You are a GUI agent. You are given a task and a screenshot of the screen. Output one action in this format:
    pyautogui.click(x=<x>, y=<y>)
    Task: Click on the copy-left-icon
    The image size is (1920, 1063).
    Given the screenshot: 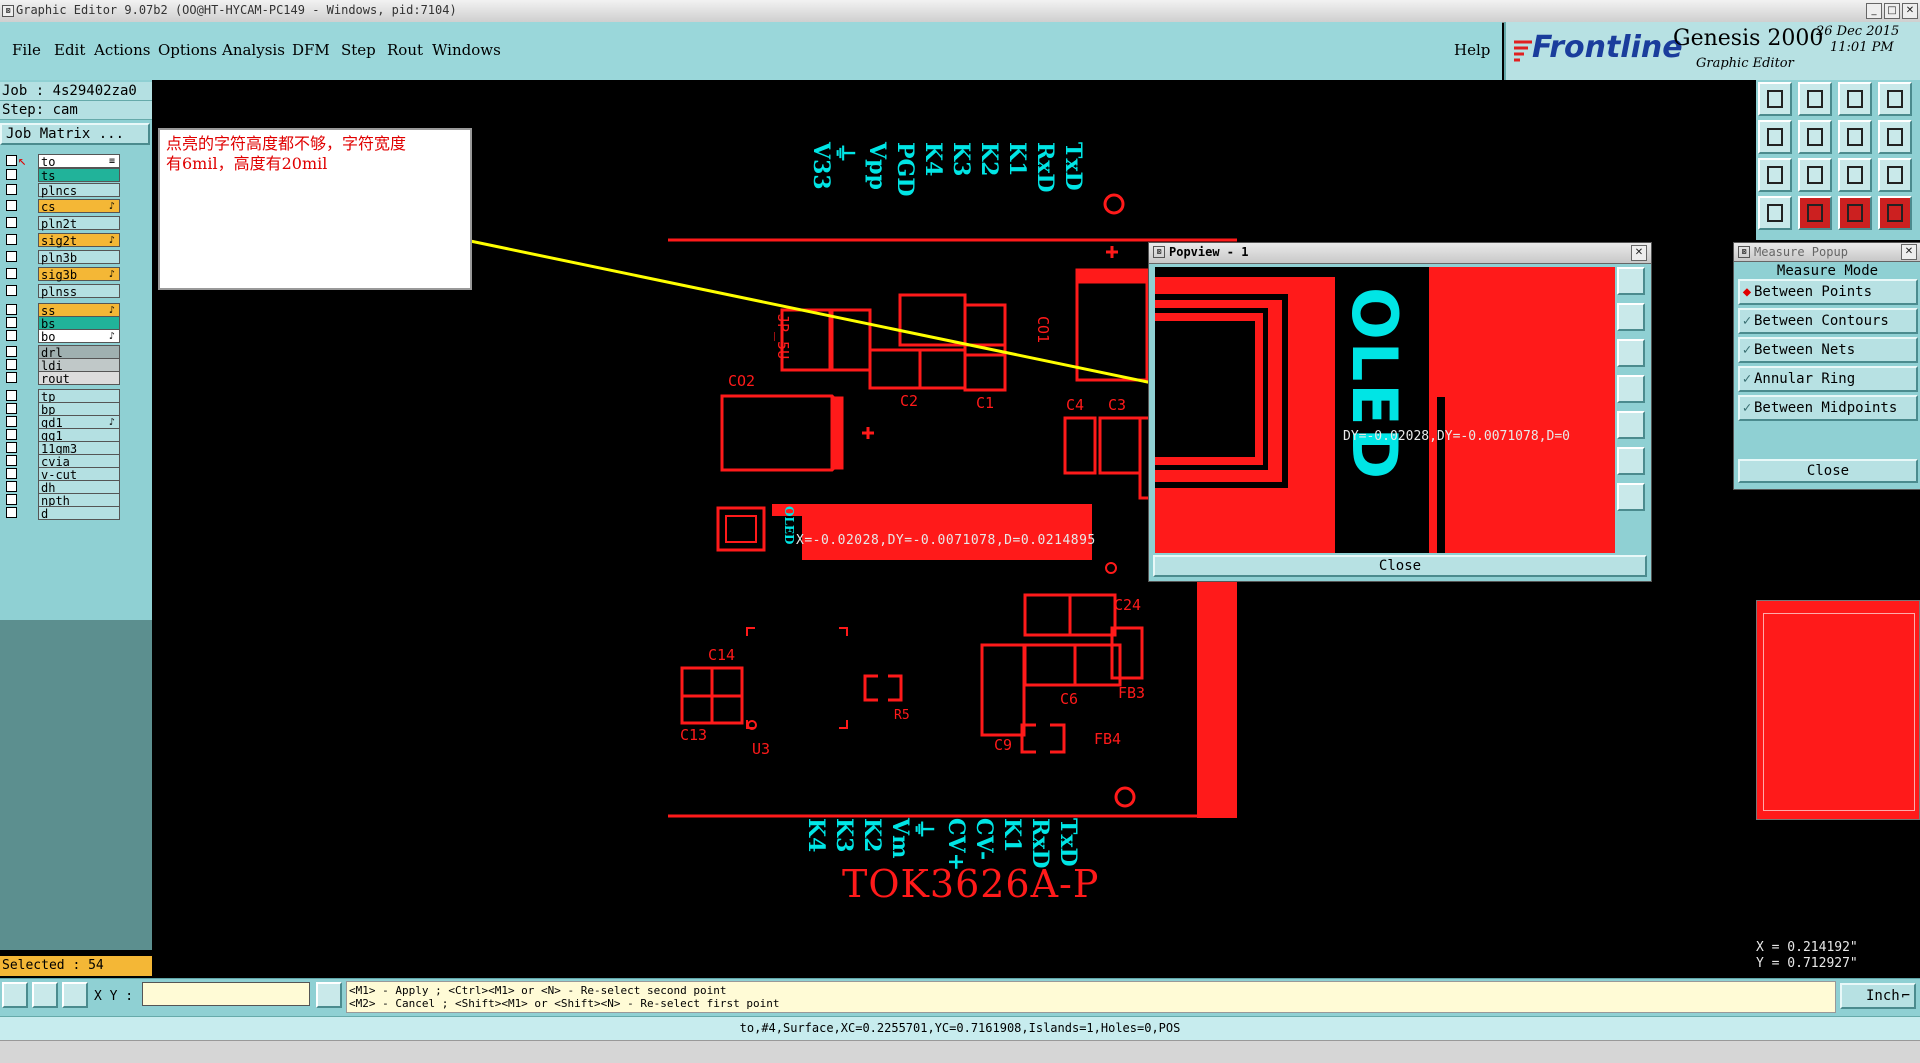 What is the action you would take?
    pyautogui.click(x=1775, y=137)
    